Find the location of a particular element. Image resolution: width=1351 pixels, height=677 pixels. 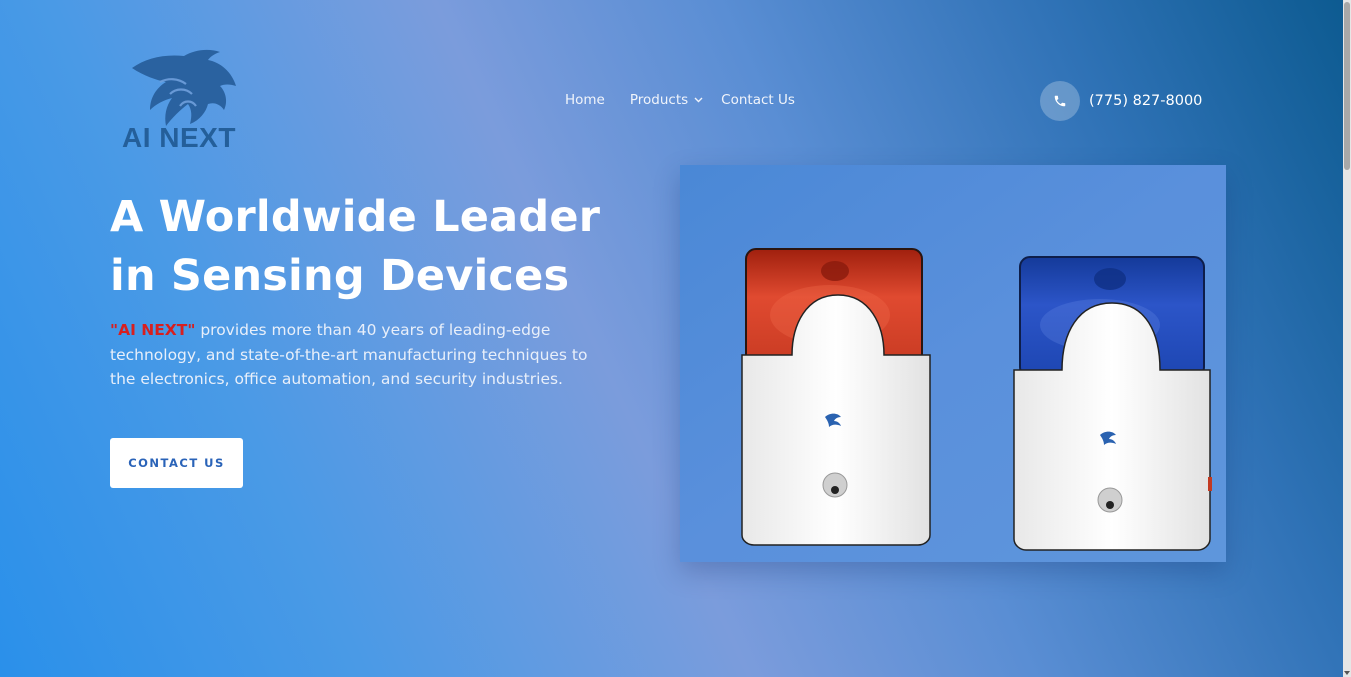

contact-us-button: CONTACT US is located at coordinates (176, 463).